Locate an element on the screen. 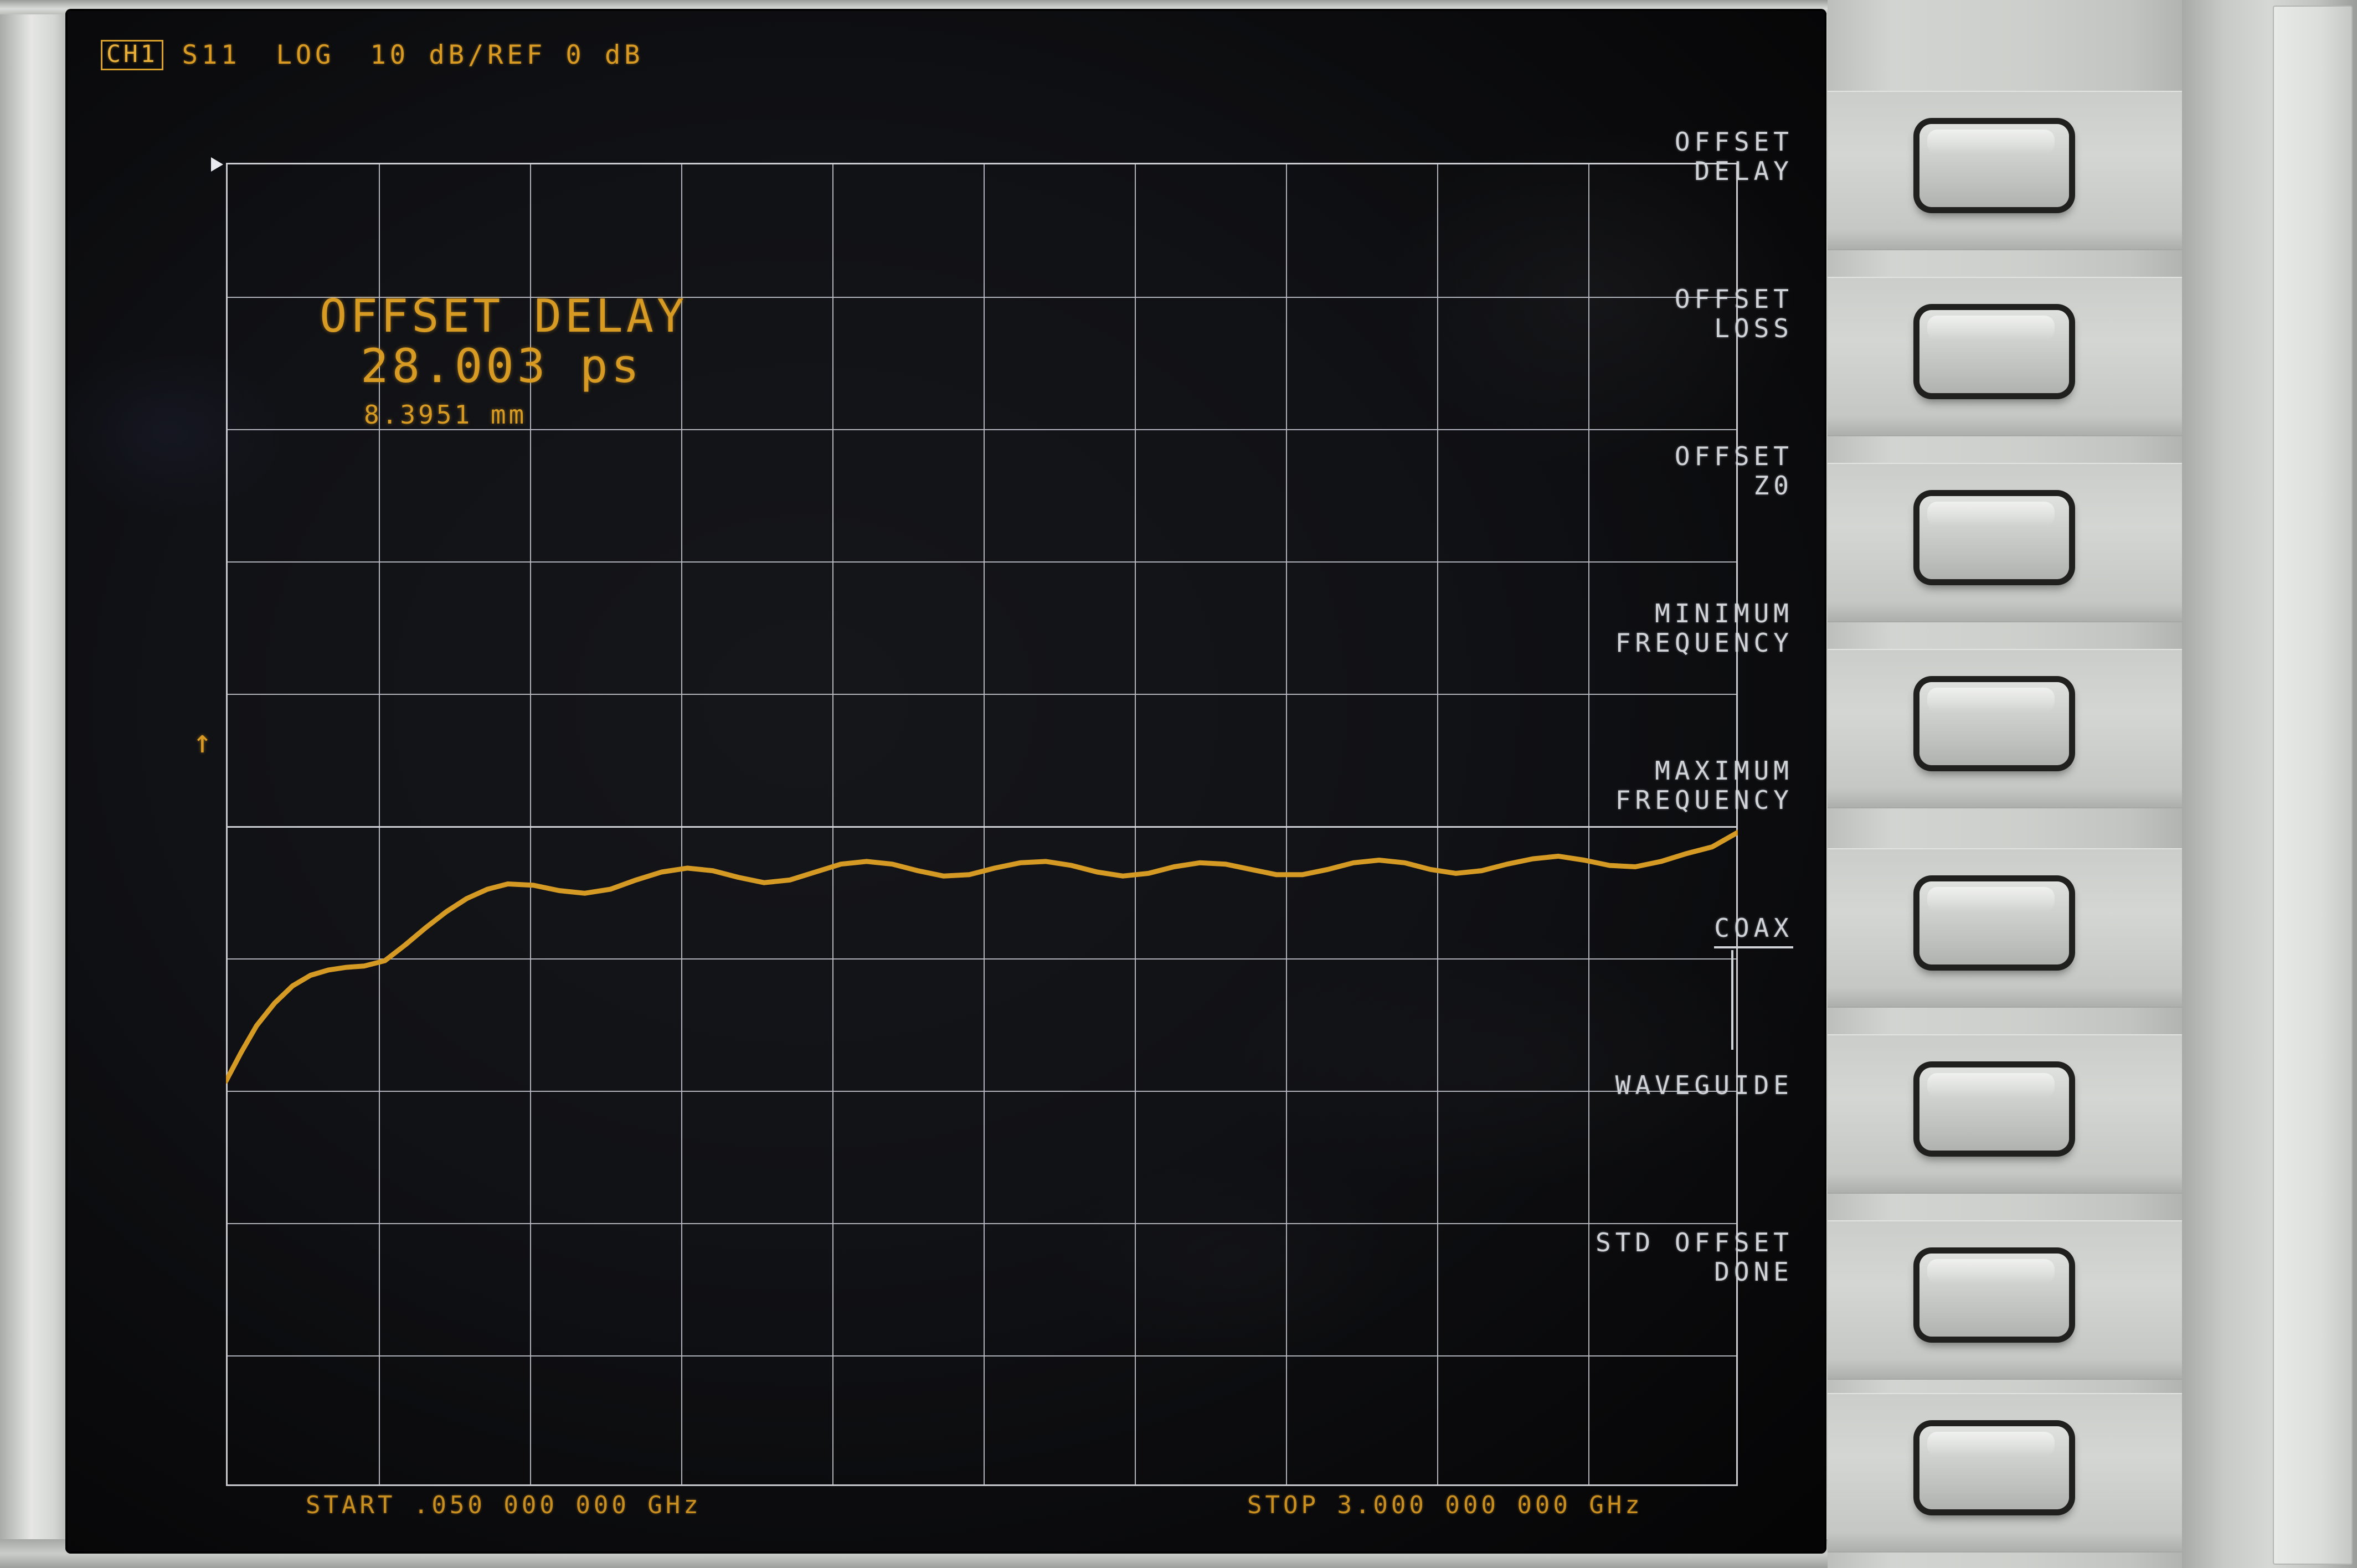  active-entry-arrow-icon: ↑ is located at coordinates (203, 741).